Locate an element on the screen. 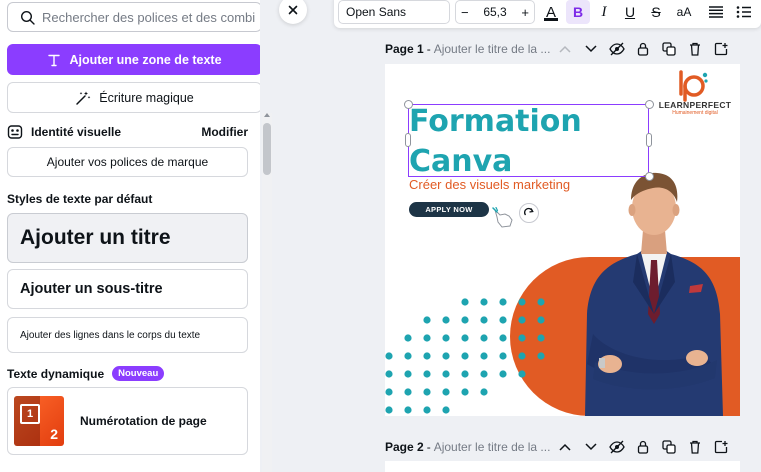 The width and height of the screenshot is (761, 472). decrease-font-size-button: − is located at coordinates (465, 12).